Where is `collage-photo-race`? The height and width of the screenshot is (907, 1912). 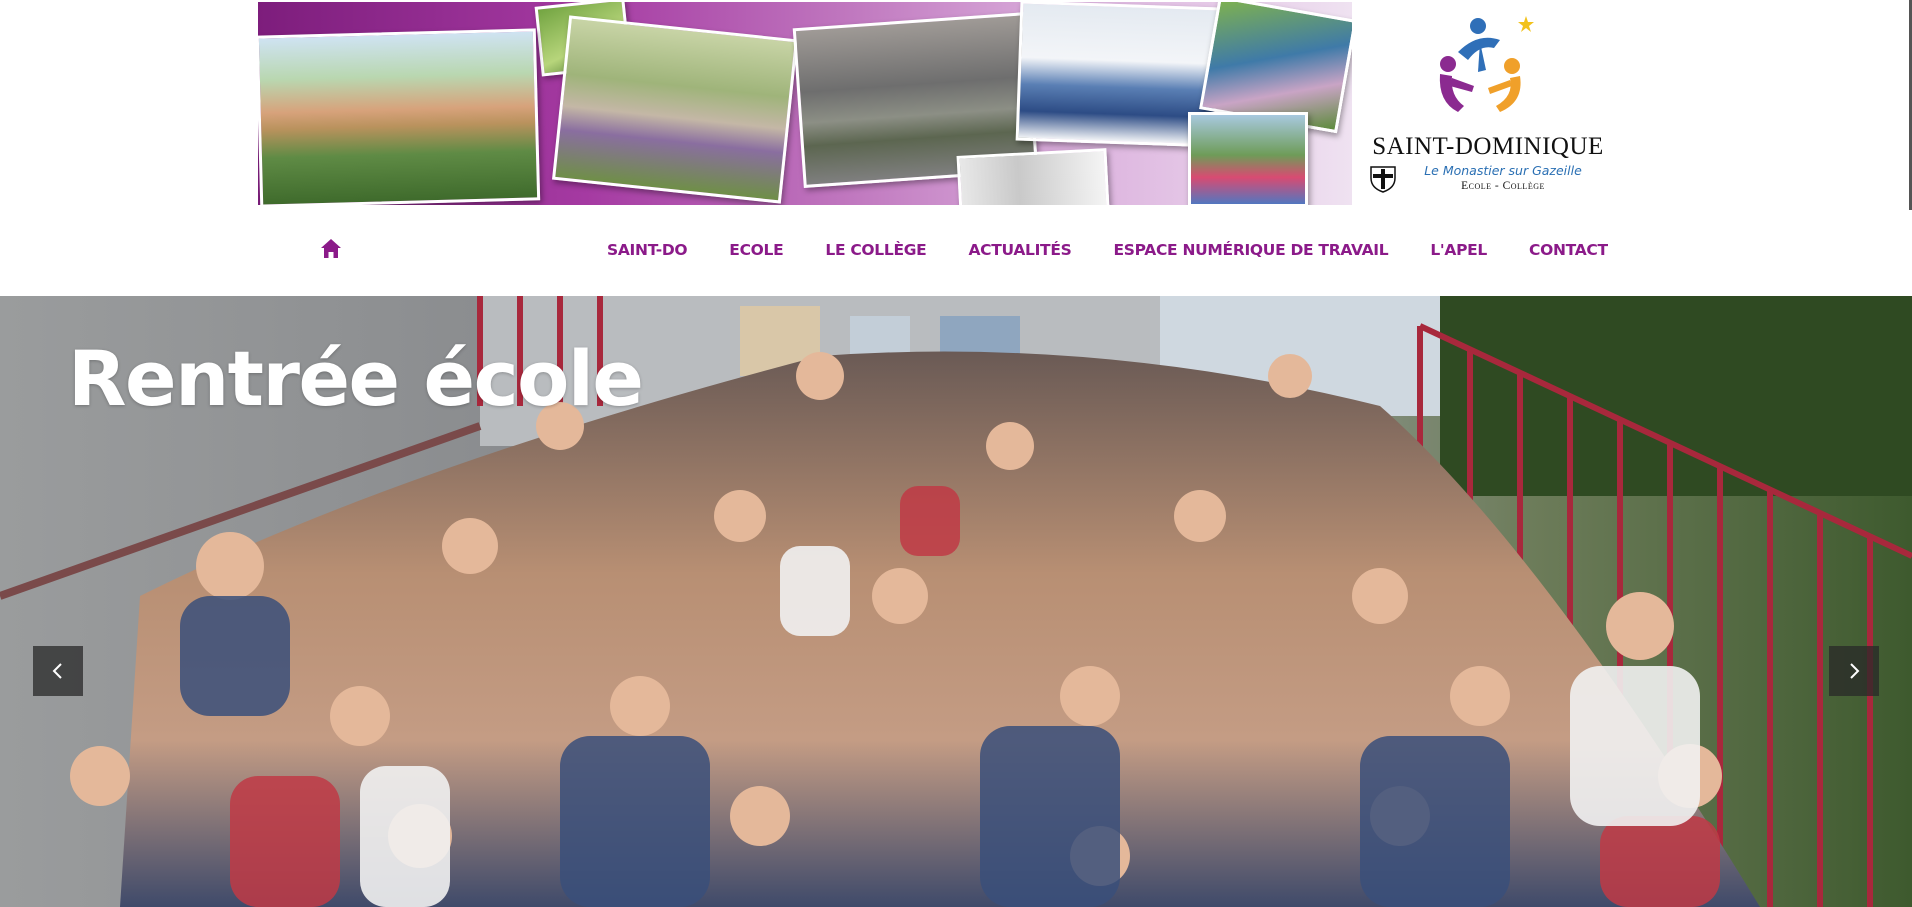 collage-photo-race is located at coordinates (1248, 158).